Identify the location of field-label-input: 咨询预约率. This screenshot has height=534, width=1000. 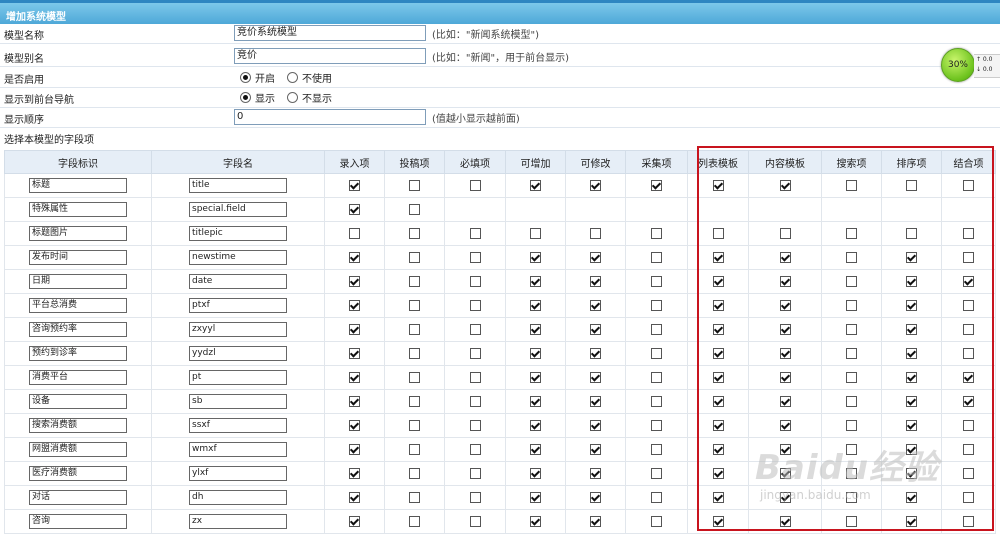
(78, 329).